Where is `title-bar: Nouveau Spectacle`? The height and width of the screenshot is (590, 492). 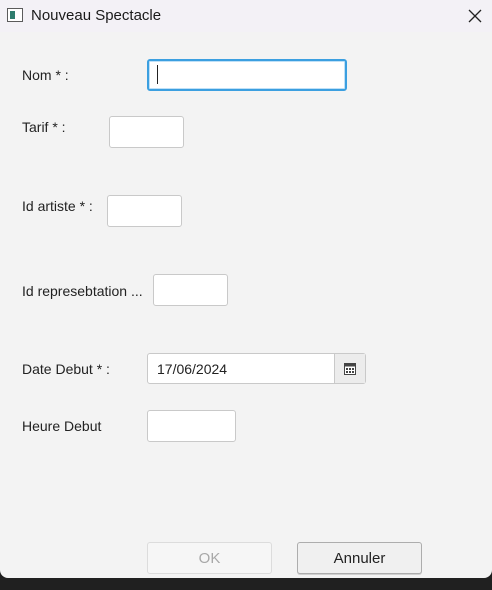
title-bar: Nouveau Spectacle is located at coordinates (246, 16).